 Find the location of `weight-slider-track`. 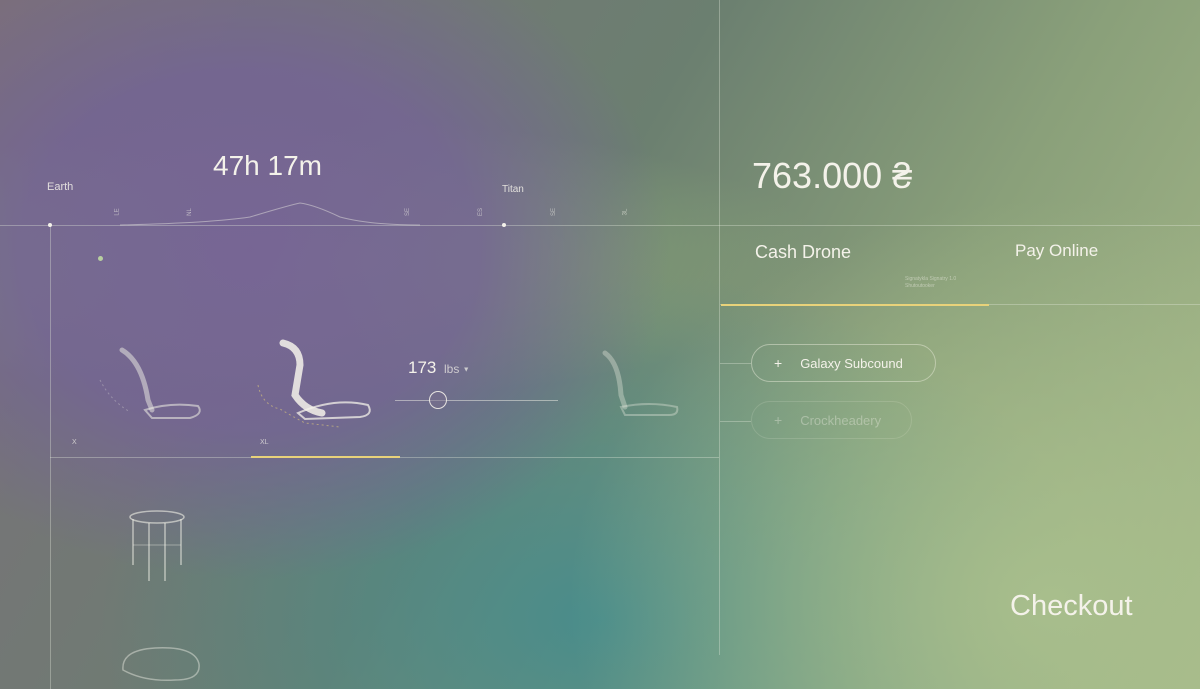

weight-slider-track is located at coordinates (476, 400).